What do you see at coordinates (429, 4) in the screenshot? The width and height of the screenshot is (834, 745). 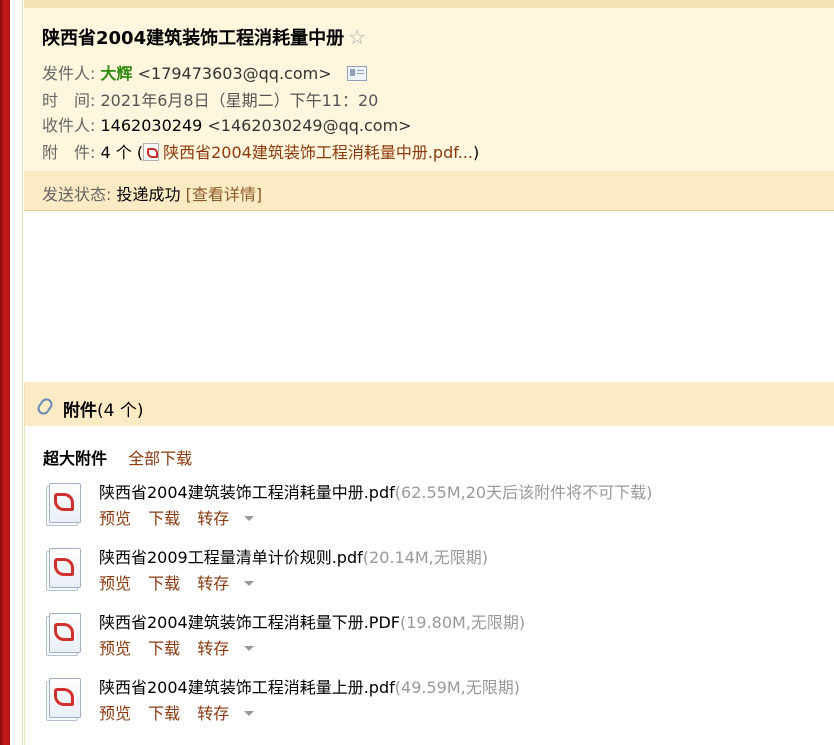 I see `header-top-strip` at bounding box center [429, 4].